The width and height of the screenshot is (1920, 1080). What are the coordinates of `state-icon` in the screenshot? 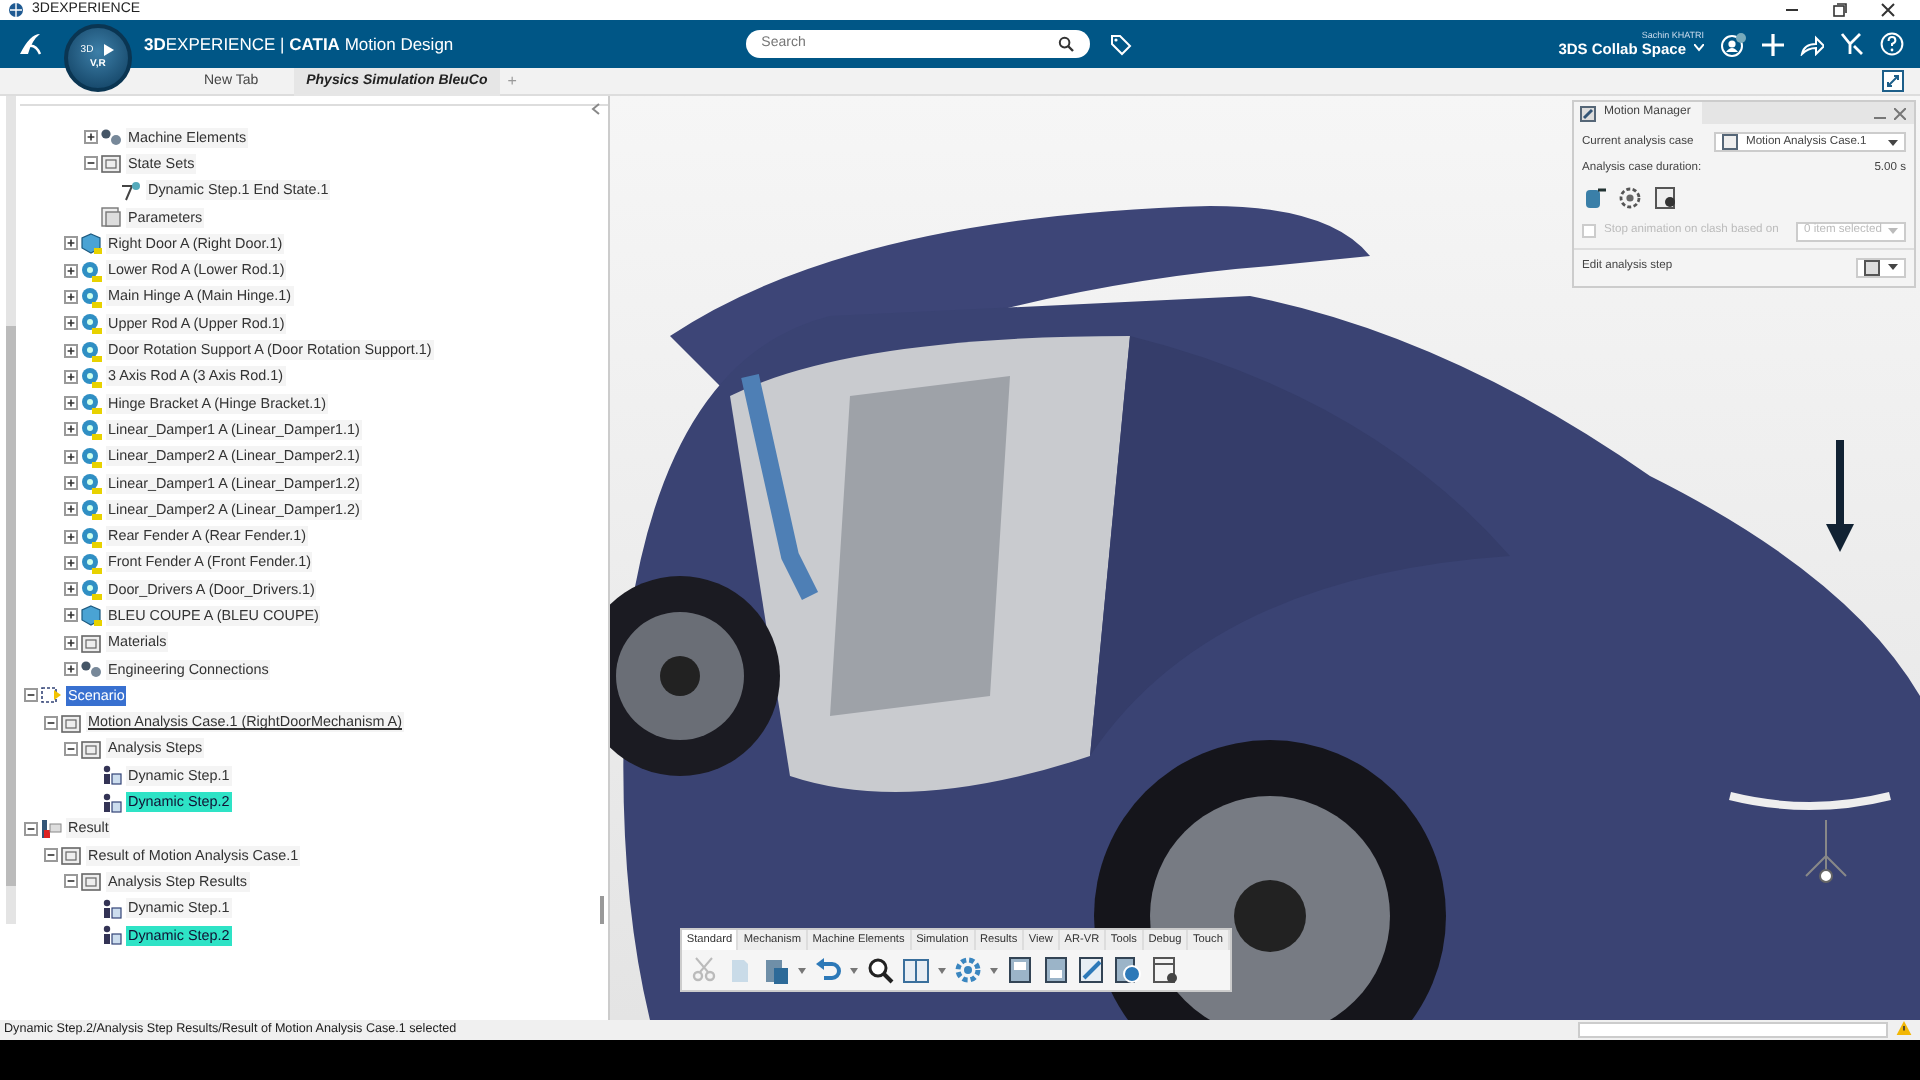 It's located at (131, 190).